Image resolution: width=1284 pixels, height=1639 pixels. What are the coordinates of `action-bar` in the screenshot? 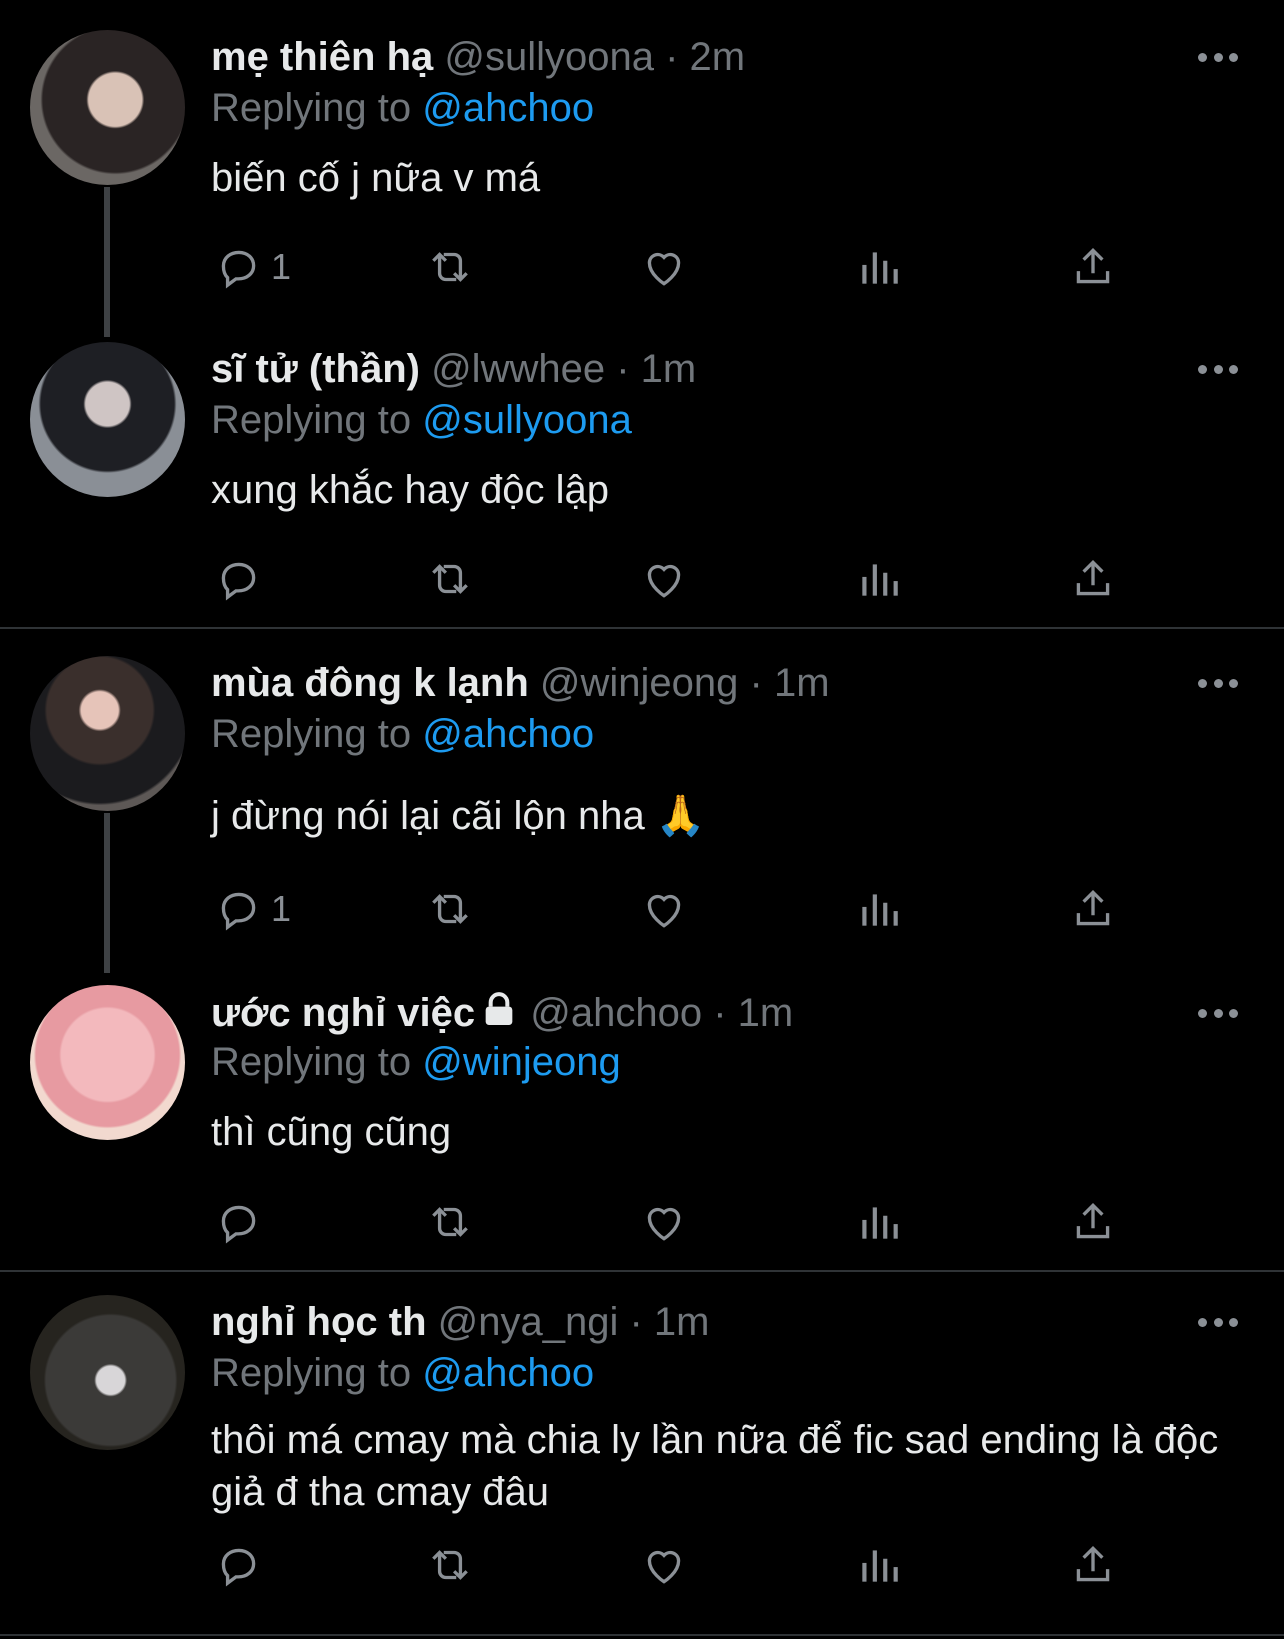 It's located at (671, 1222).